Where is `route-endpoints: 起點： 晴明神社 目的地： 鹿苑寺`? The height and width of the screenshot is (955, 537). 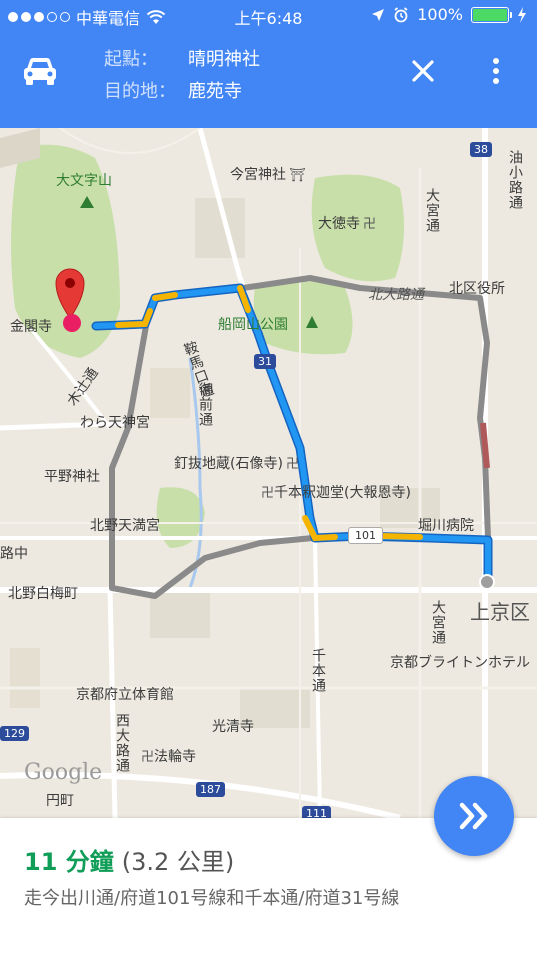 route-endpoints: 起點： 晴明神社 目的地： 鹿苑寺 is located at coordinates (182, 76).